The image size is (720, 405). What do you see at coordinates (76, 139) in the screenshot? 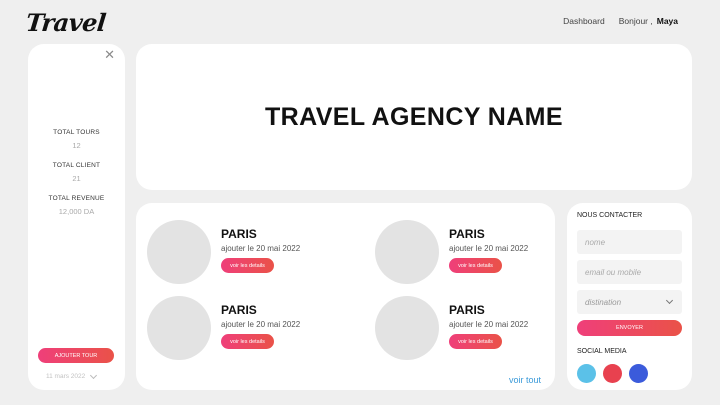
I see `stat-total-tours: TOTAL TOURS 12` at bounding box center [76, 139].